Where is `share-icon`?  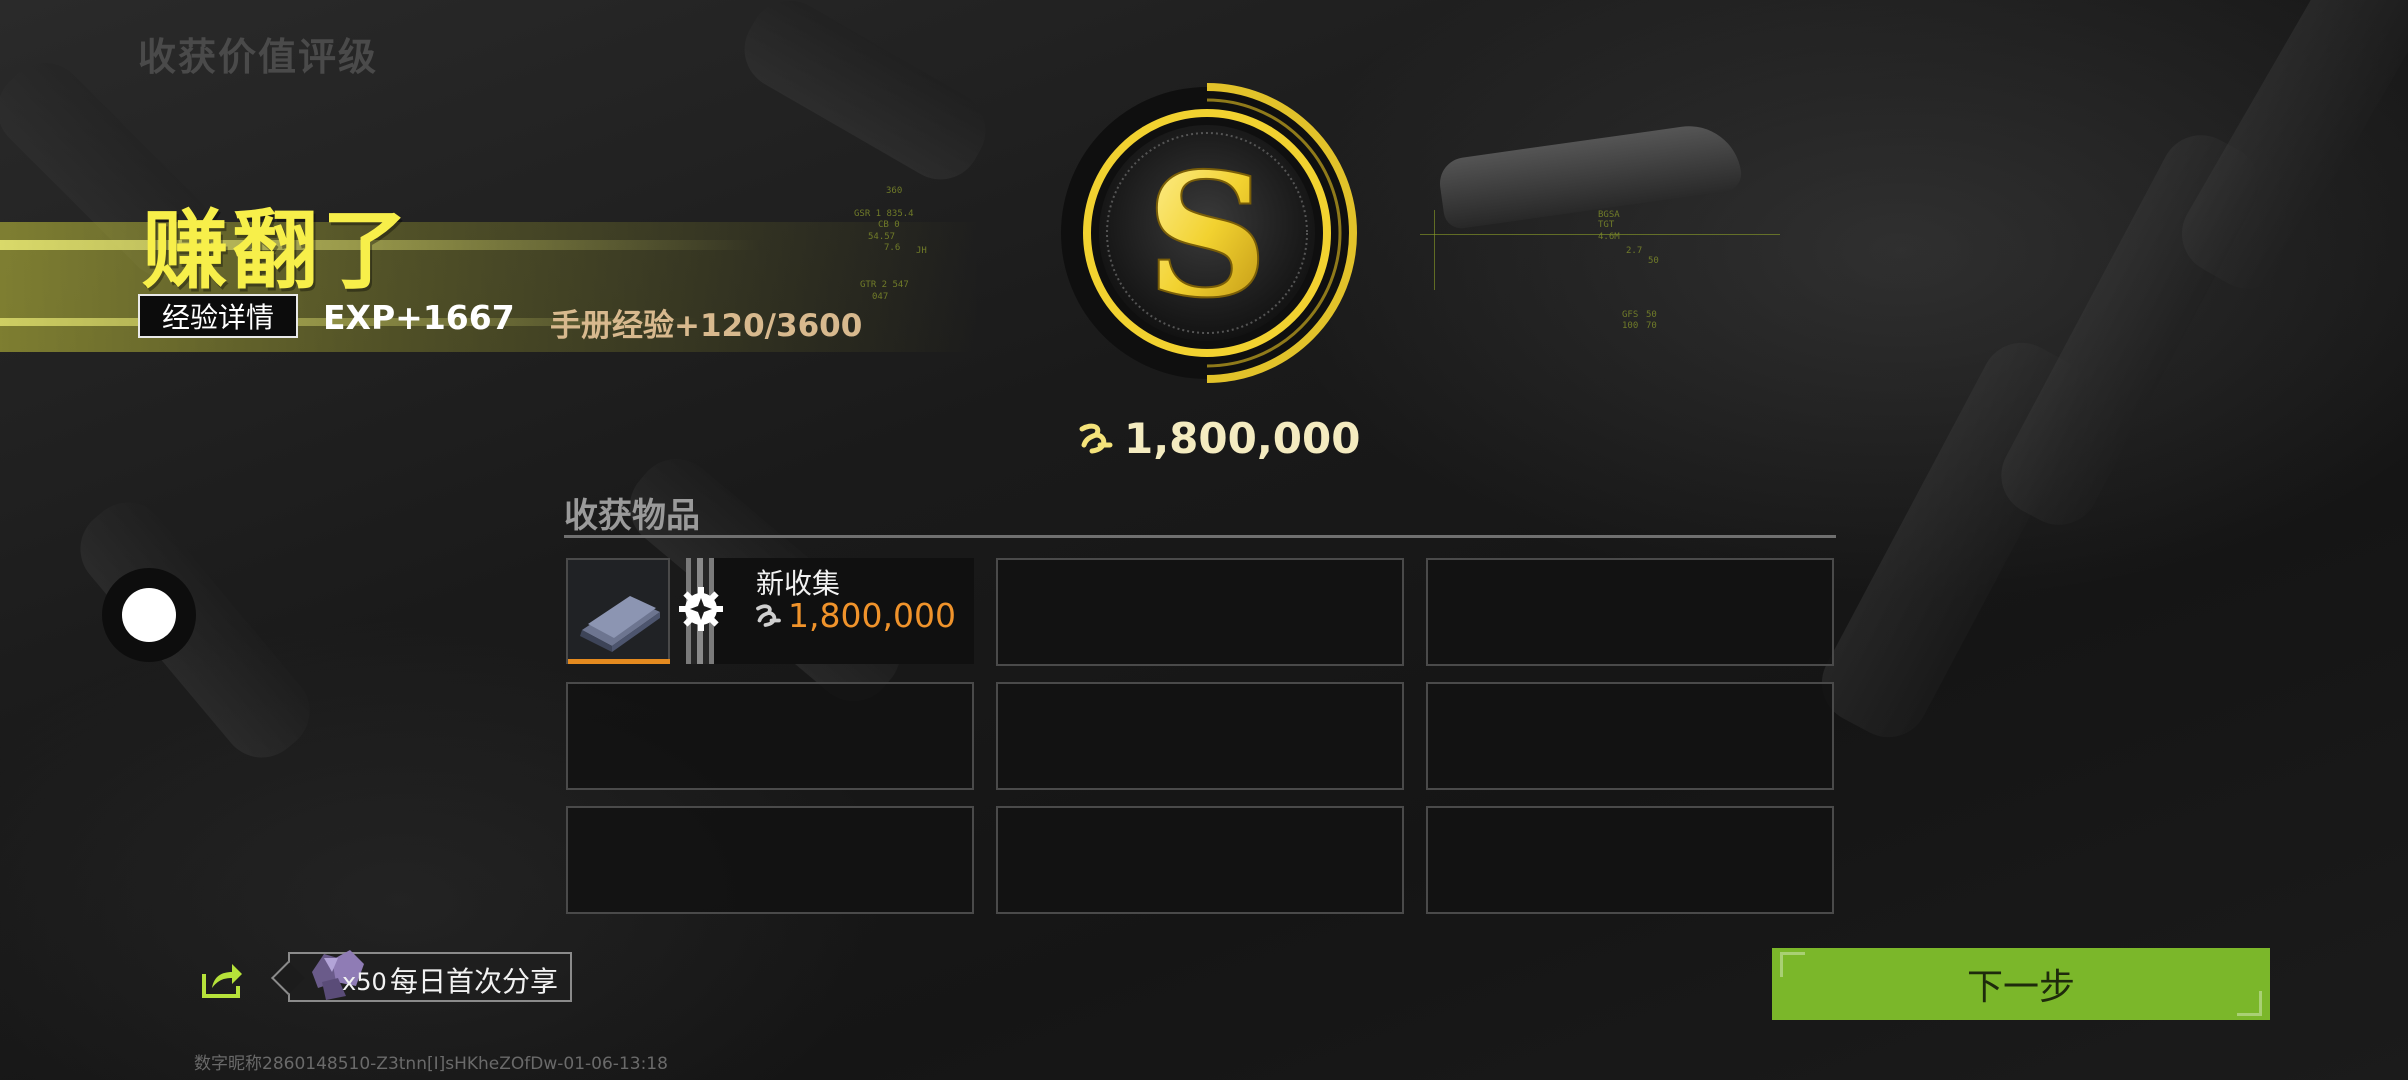
share-icon is located at coordinates (222, 980).